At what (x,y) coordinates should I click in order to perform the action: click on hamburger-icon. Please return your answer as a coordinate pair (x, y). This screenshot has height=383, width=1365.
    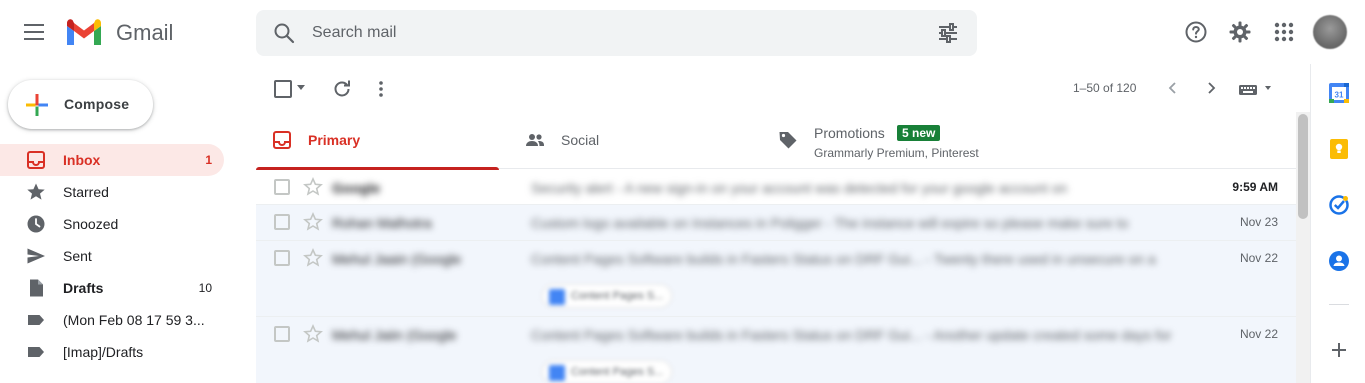
    Looking at the image, I should click on (34, 32).